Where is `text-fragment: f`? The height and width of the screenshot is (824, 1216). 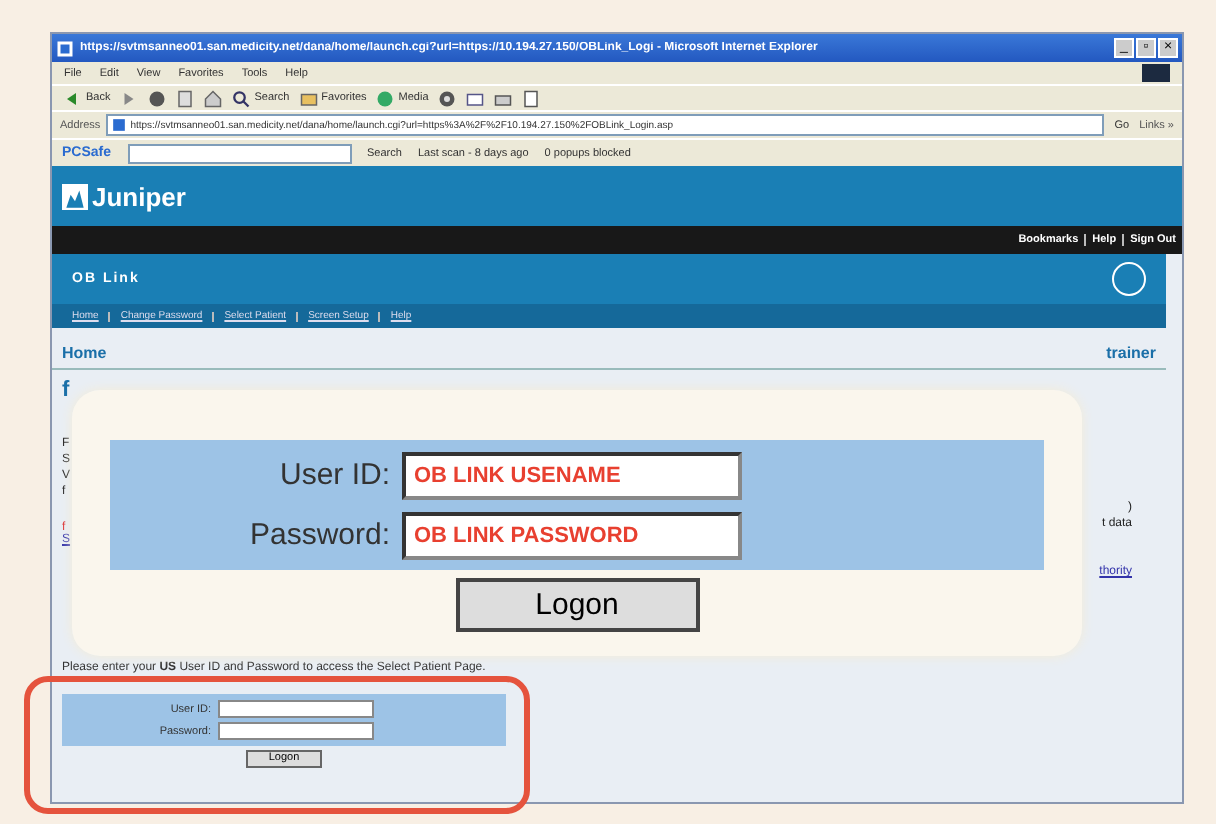 text-fragment: f is located at coordinates (66, 390).